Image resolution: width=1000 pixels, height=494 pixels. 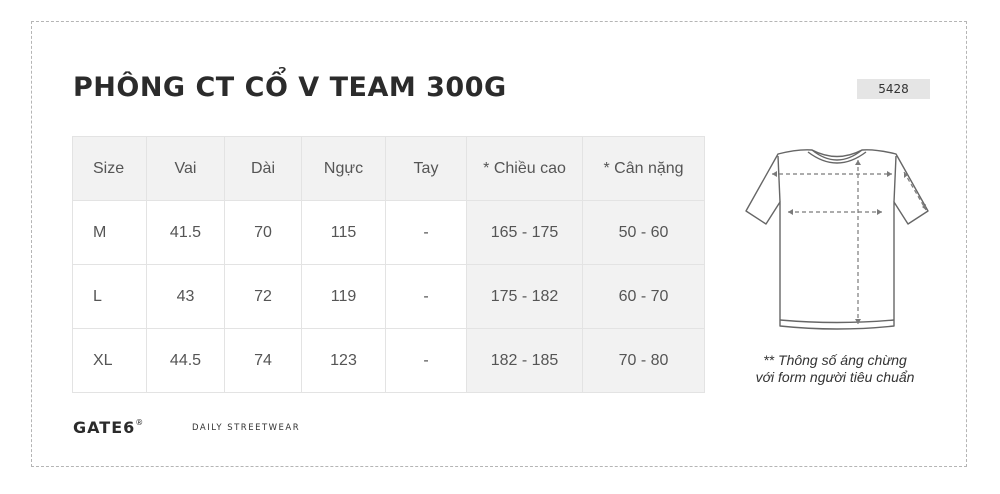 What do you see at coordinates (109, 296) in the screenshot?
I see `size-cell: L` at bounding box center [109, 296].